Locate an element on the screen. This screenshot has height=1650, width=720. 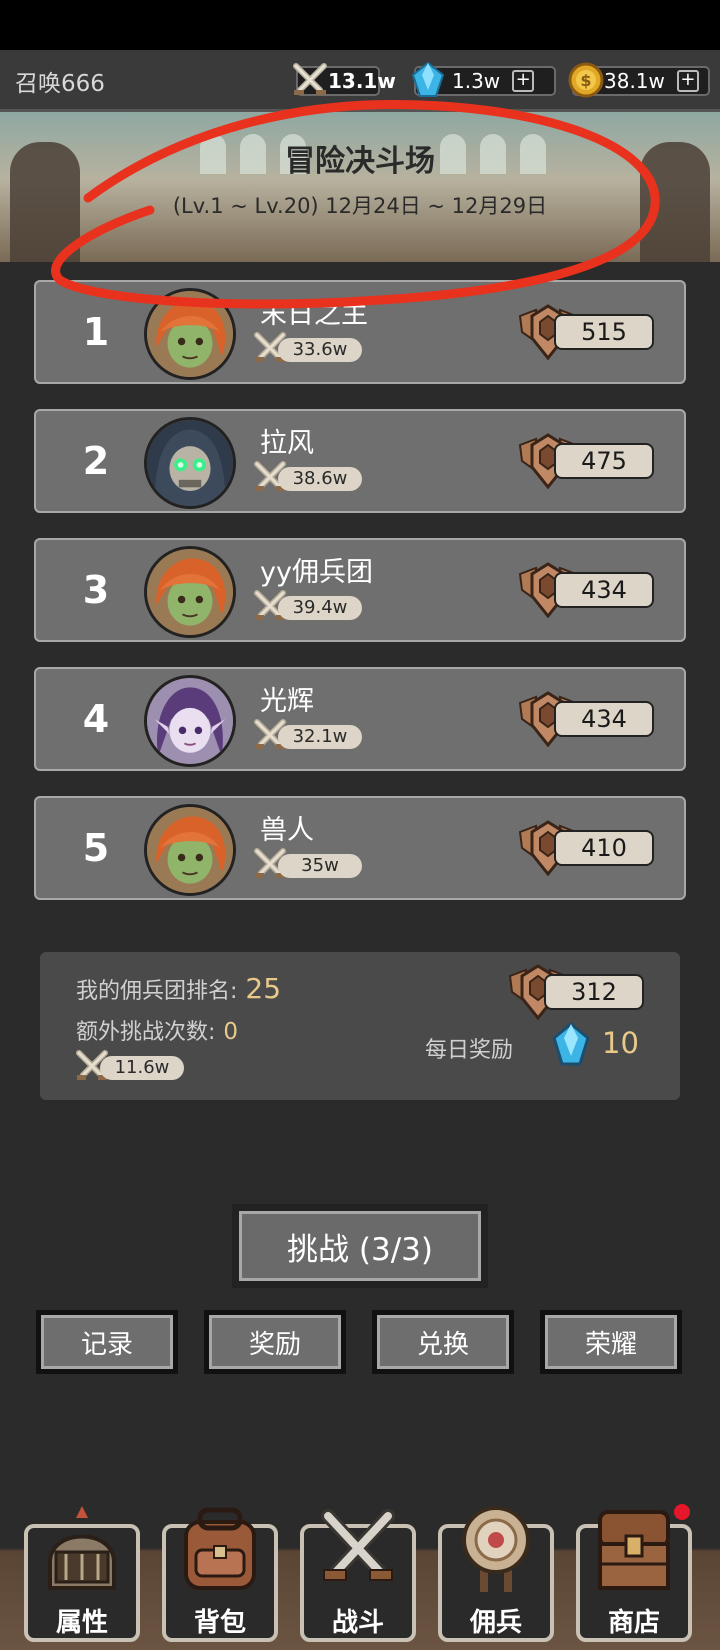
player-score: 410 is located at coordinates (588, 847).